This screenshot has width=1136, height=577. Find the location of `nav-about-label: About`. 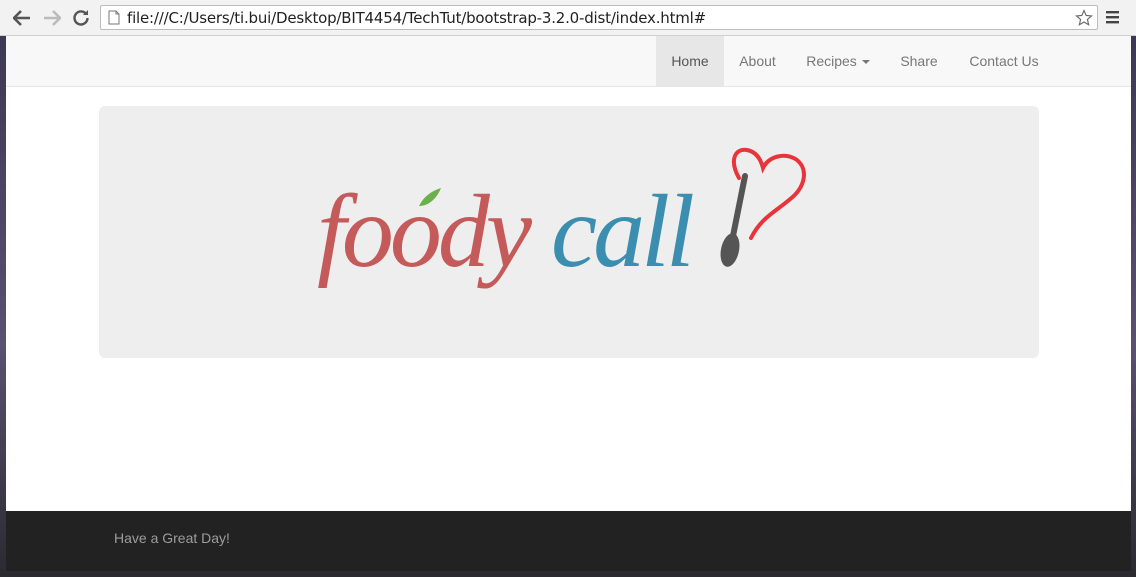

nav-about-label: About is located at coordinates (757, 61).